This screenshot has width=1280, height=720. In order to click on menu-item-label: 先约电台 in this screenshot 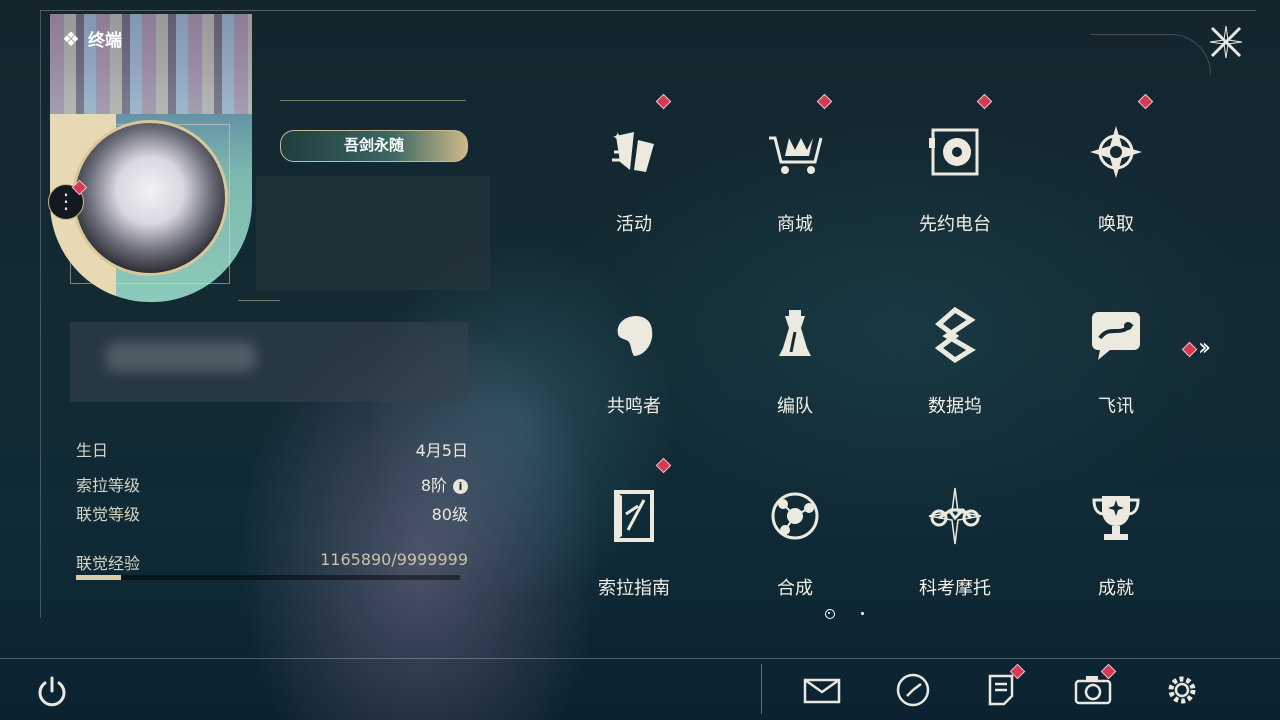, I will do `click(955, 224)`.